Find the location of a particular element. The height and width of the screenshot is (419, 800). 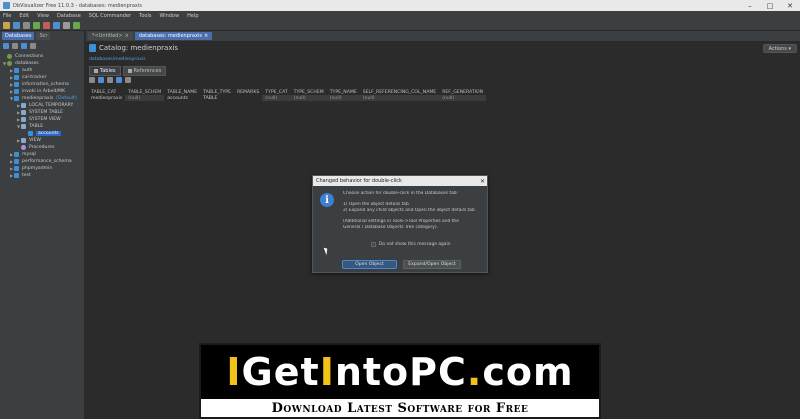

logo-part: Get is located at coordinates (280, 372).